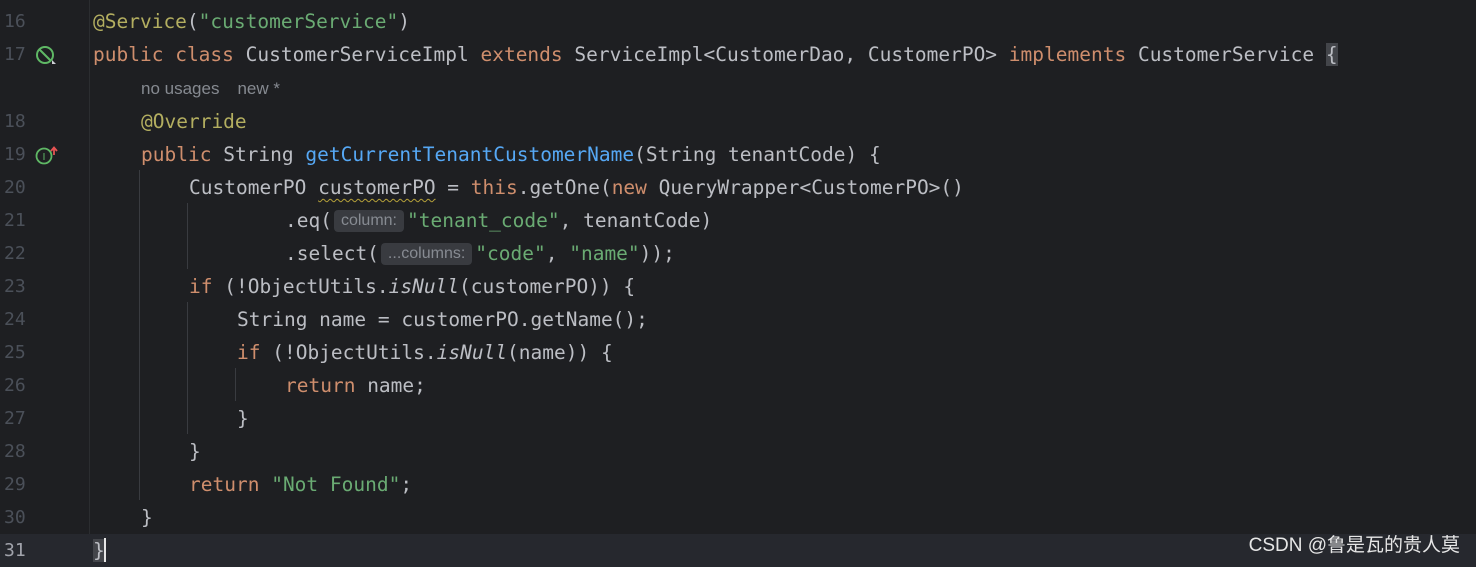 The width and height of the screenshot is (1476, 567). What do you see at coordinates (140, 21) in the screenshot?
I see `annotation: @Service` at bounding box center [140, 21].